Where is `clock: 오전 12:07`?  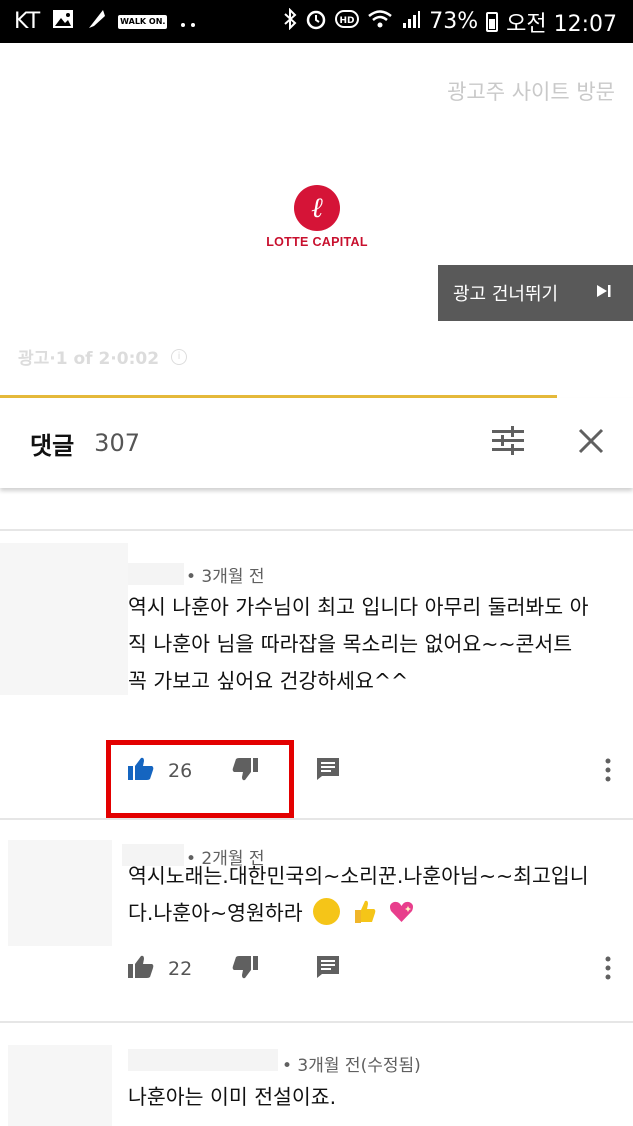 clock: 오전 12:07 is located at coordinates (561, 24).